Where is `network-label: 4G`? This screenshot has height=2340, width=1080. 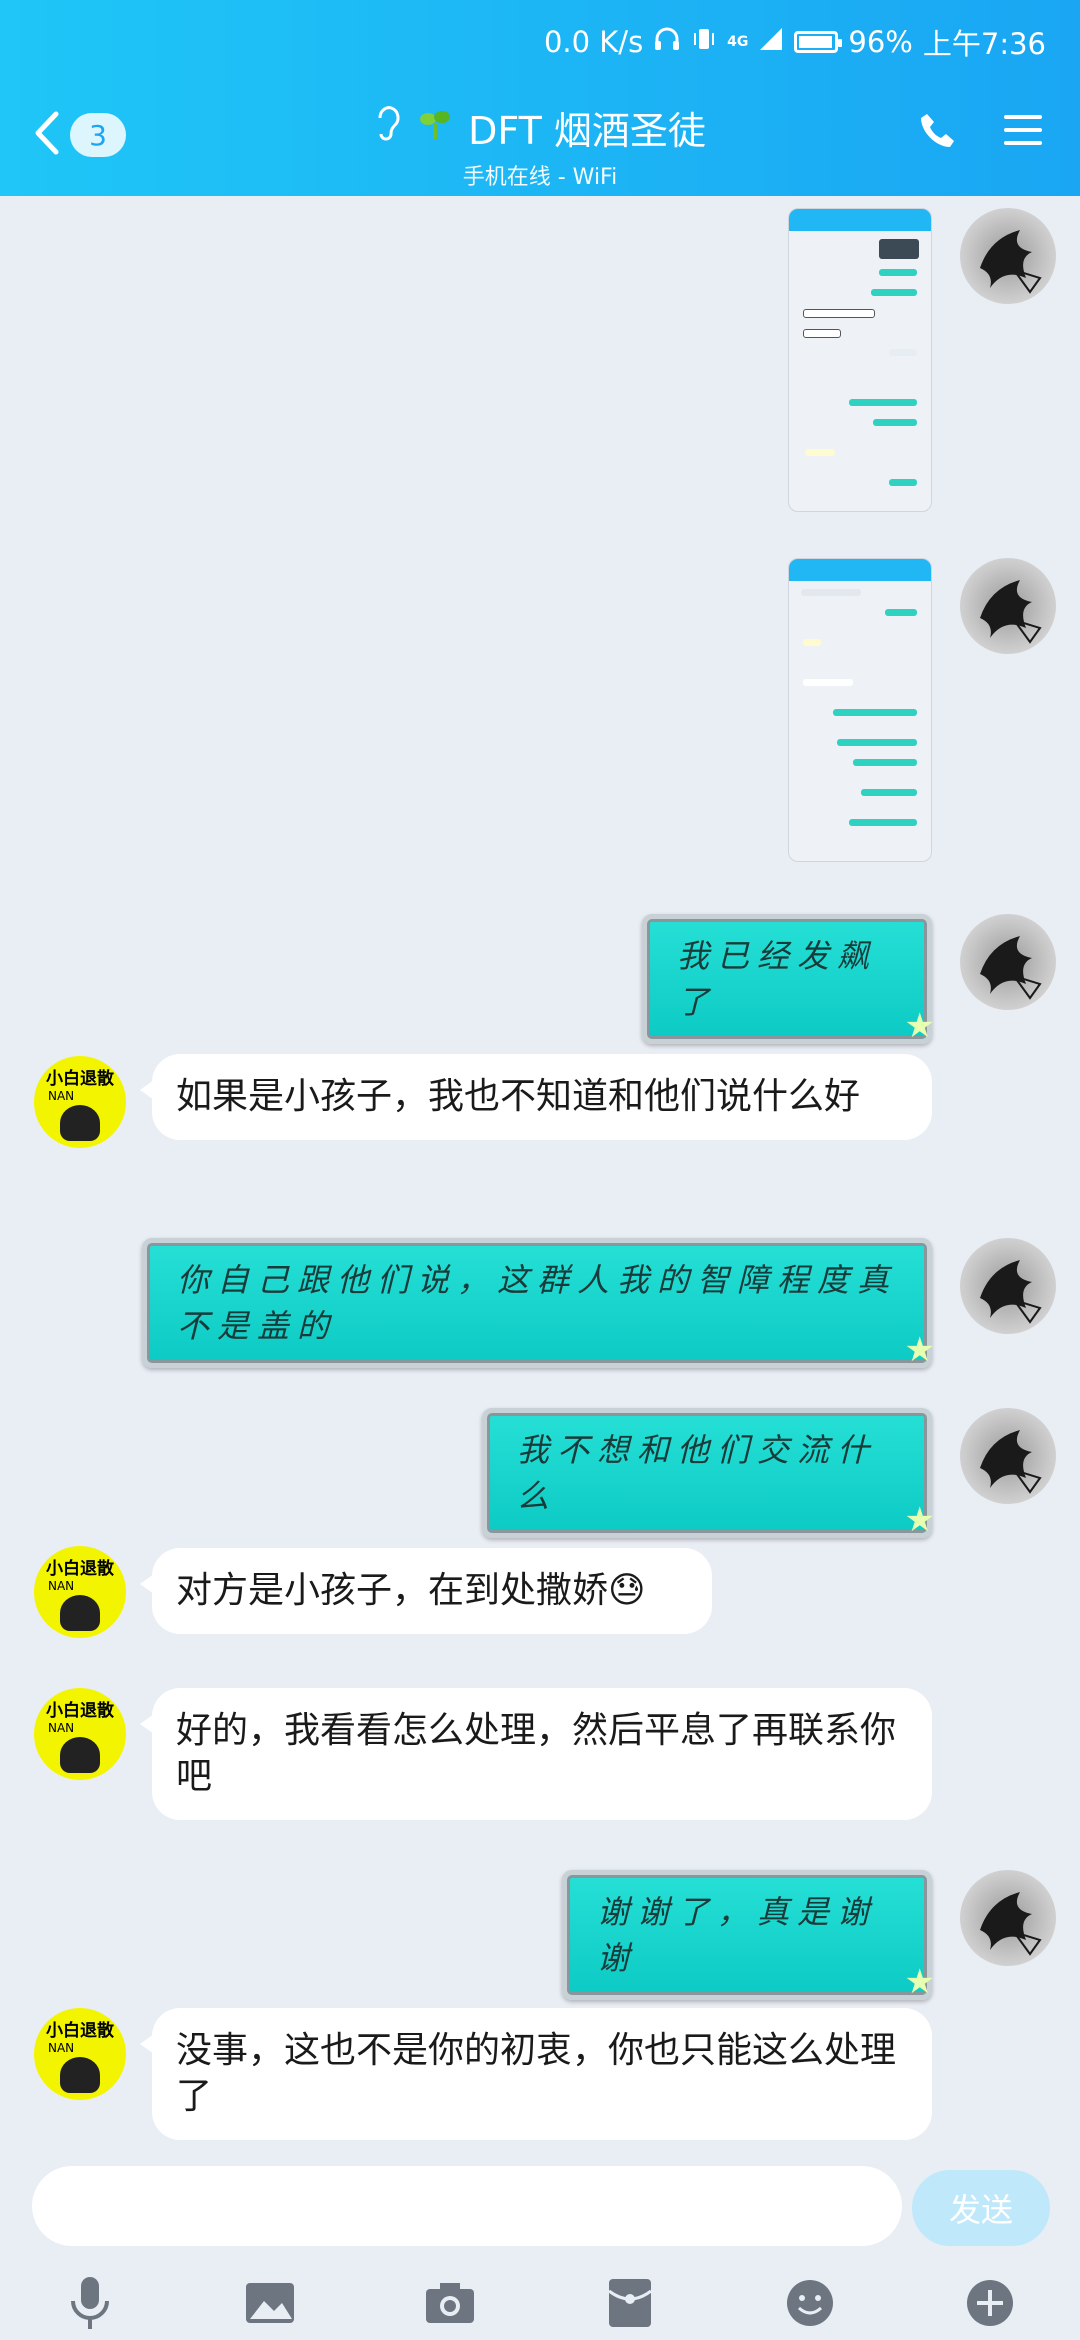
network-label: 4G is located at coordinates (738, 42).